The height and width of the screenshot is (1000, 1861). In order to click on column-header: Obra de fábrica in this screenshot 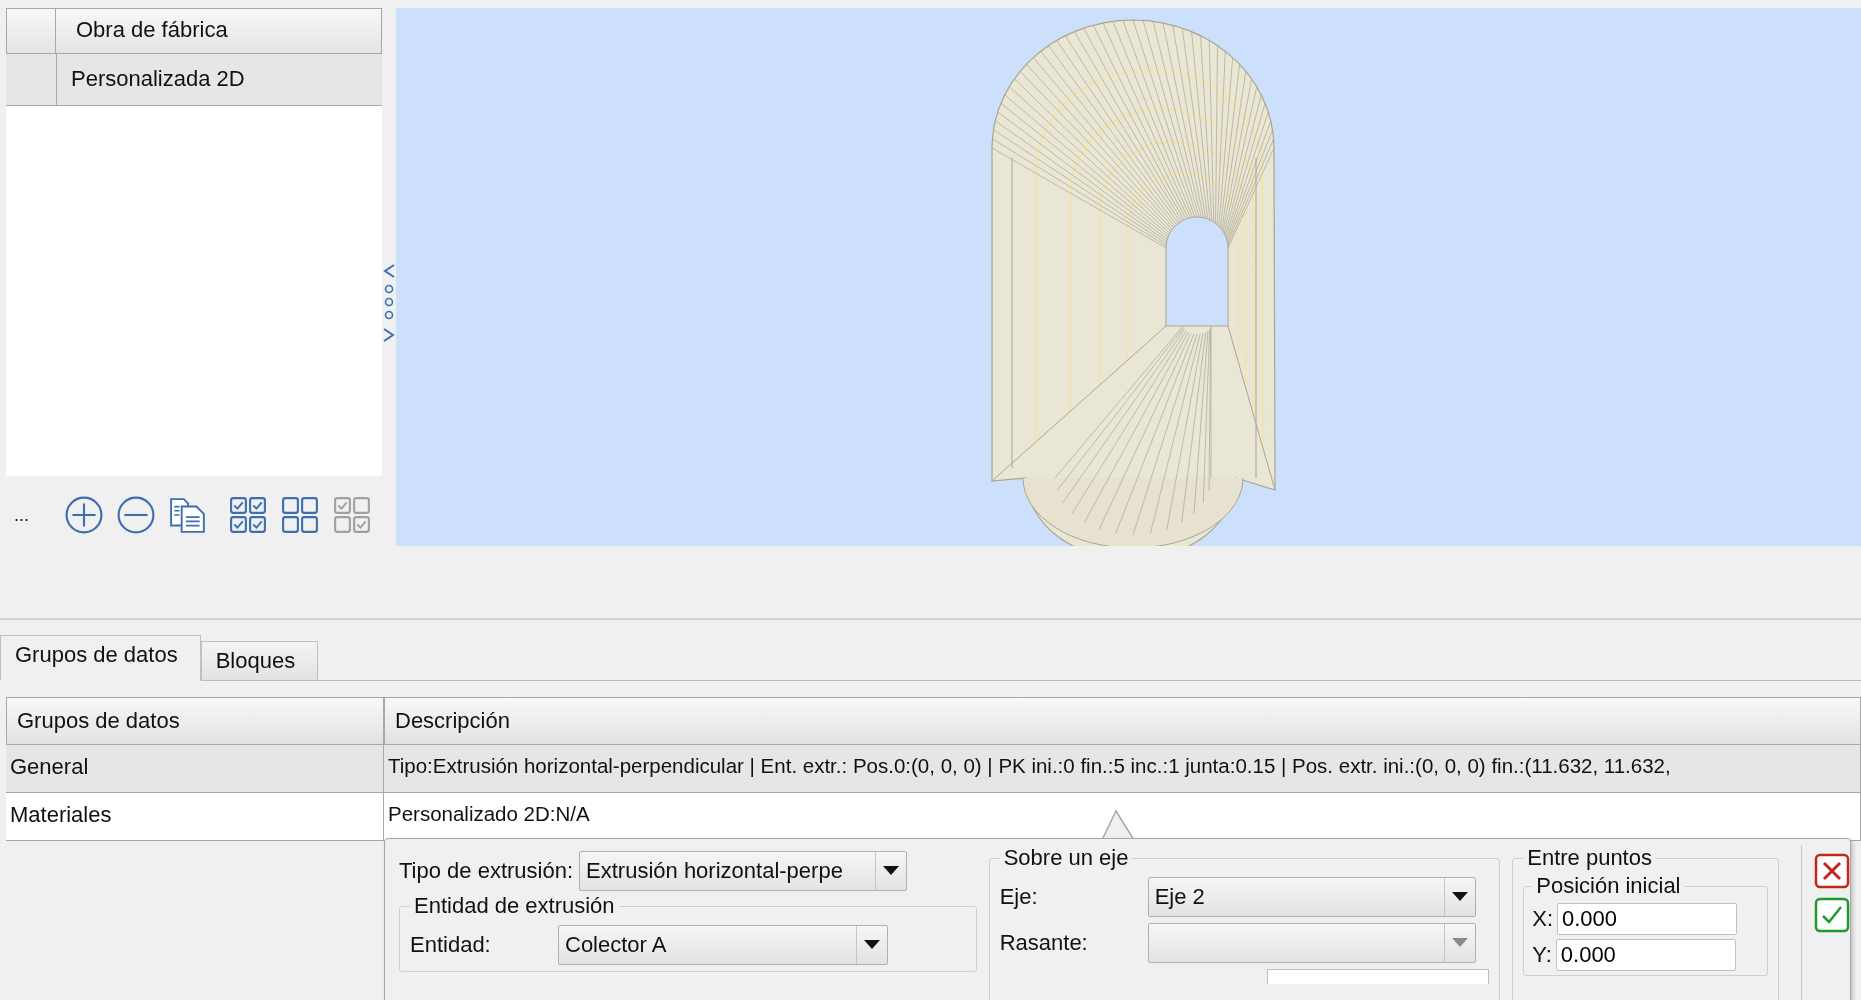, I will do `click(219, 31)`.